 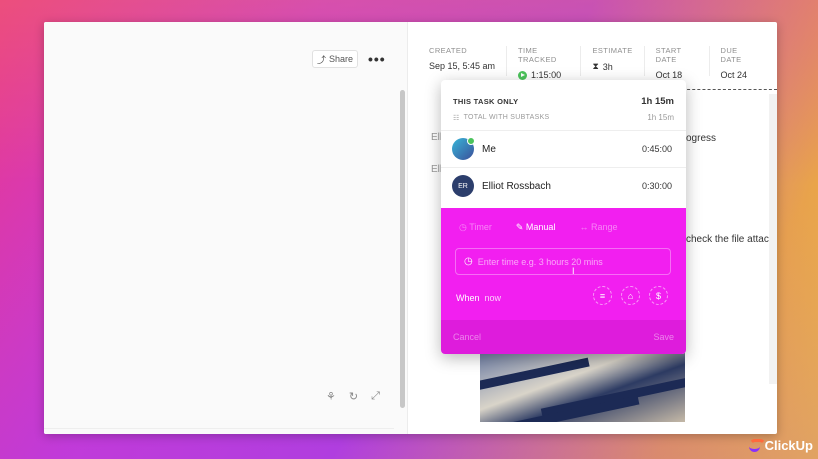 What do you see at coordinates (658, 295) in the screenshot?
I see `billable-icon: $` at bounding box center [658, 295].